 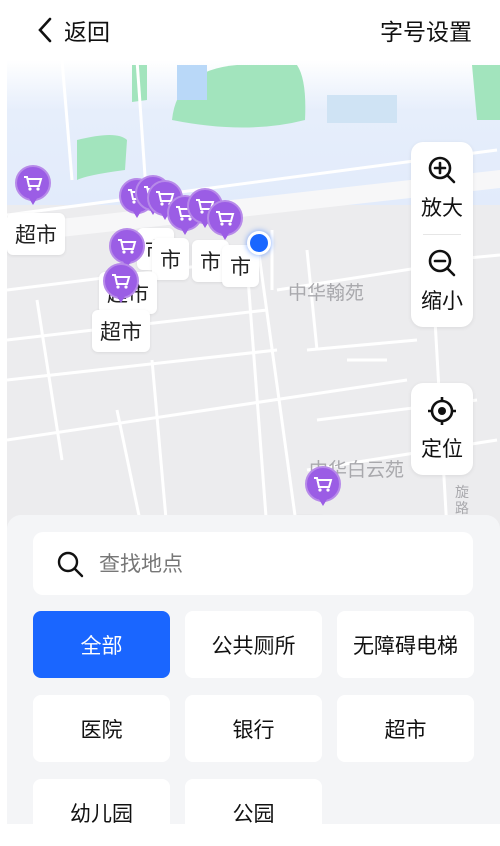 I want to click on locate-button: 定位, so click(x=442, y=429).